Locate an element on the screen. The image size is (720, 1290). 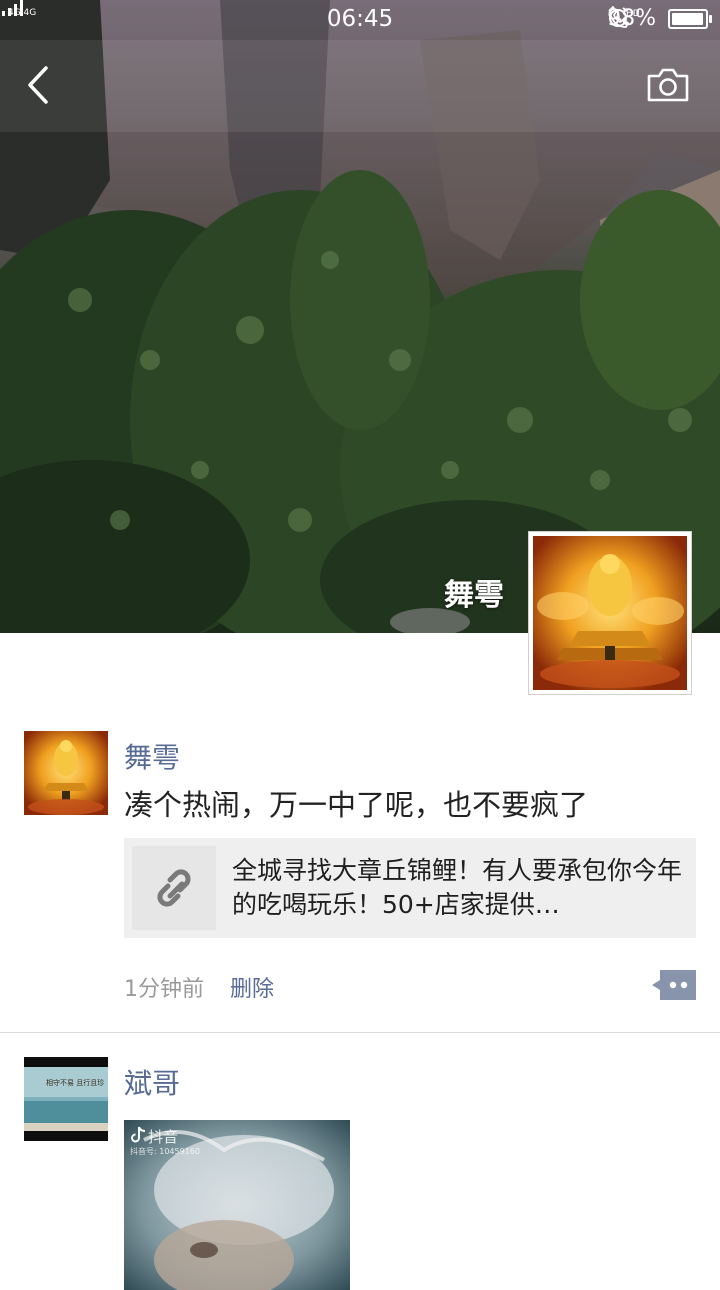
cover-user-name: 舞雩 is located at coordinates (474, 592).